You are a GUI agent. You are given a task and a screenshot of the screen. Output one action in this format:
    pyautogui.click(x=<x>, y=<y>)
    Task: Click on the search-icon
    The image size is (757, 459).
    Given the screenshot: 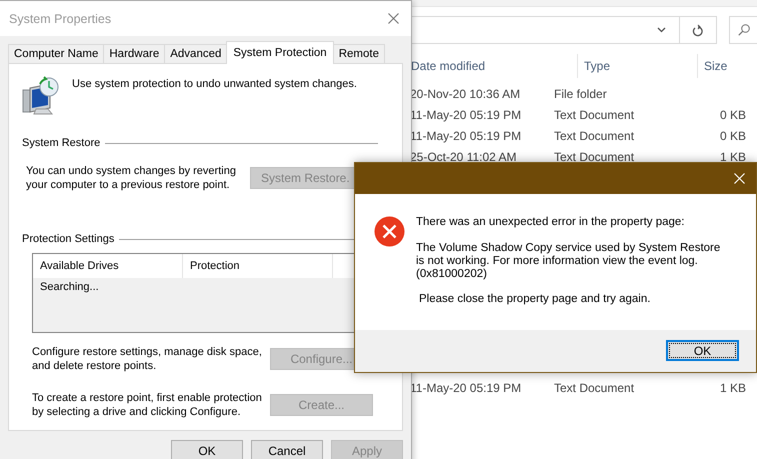 What is the action you would take?
    pyautogui.click(x=744, y=30)
    